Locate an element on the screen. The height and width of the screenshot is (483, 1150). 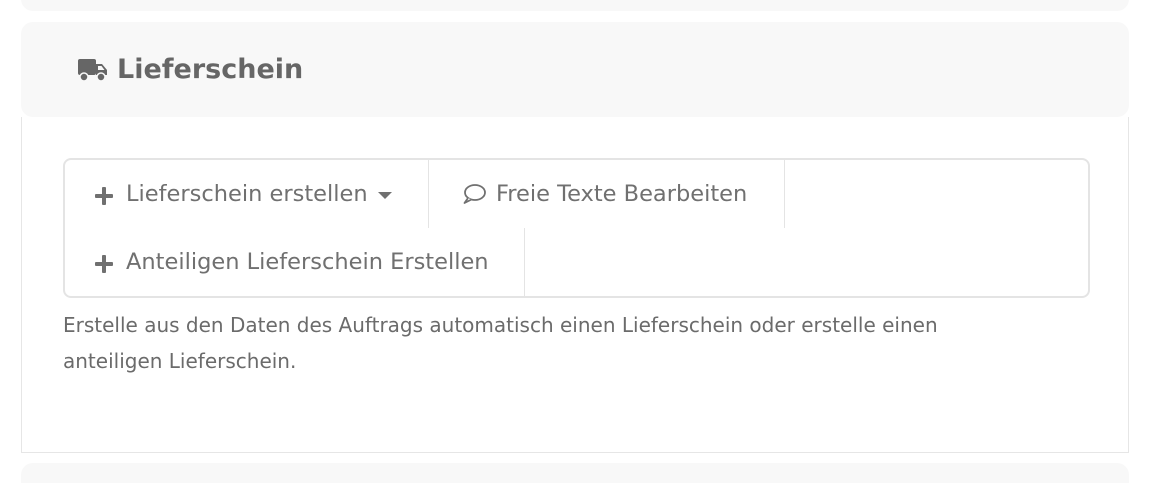
next-card is located at coordinates (575, 473).